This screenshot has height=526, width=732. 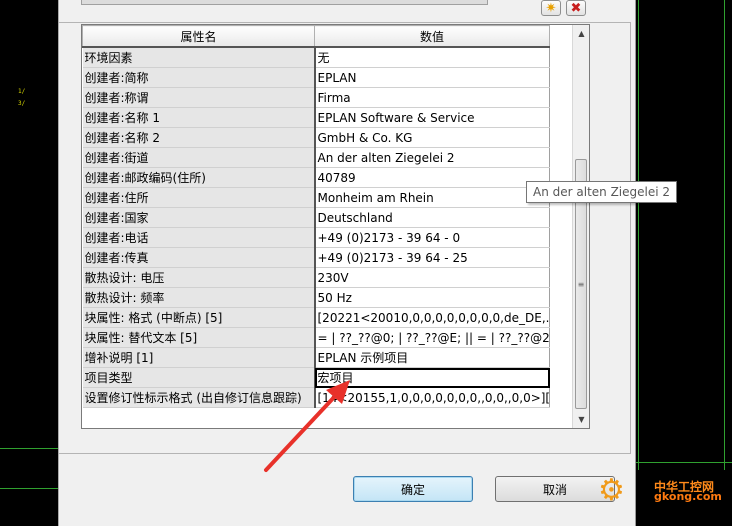 What do you see at coordinates (199, 77) in the screenshot?
I see `property-name-cell: 创建者:简称` at bounding box center [199, 77].